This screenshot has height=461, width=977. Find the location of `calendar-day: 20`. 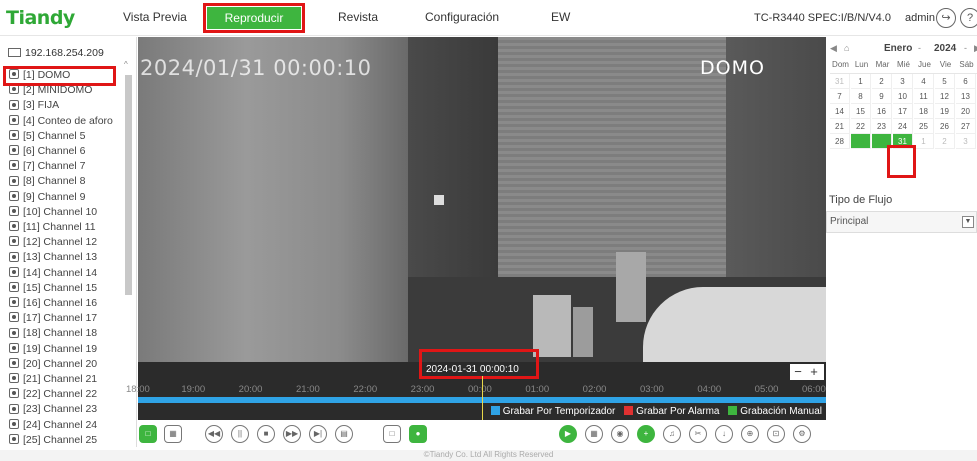

calendar-day: 20 is located at coordinates (966, 111).